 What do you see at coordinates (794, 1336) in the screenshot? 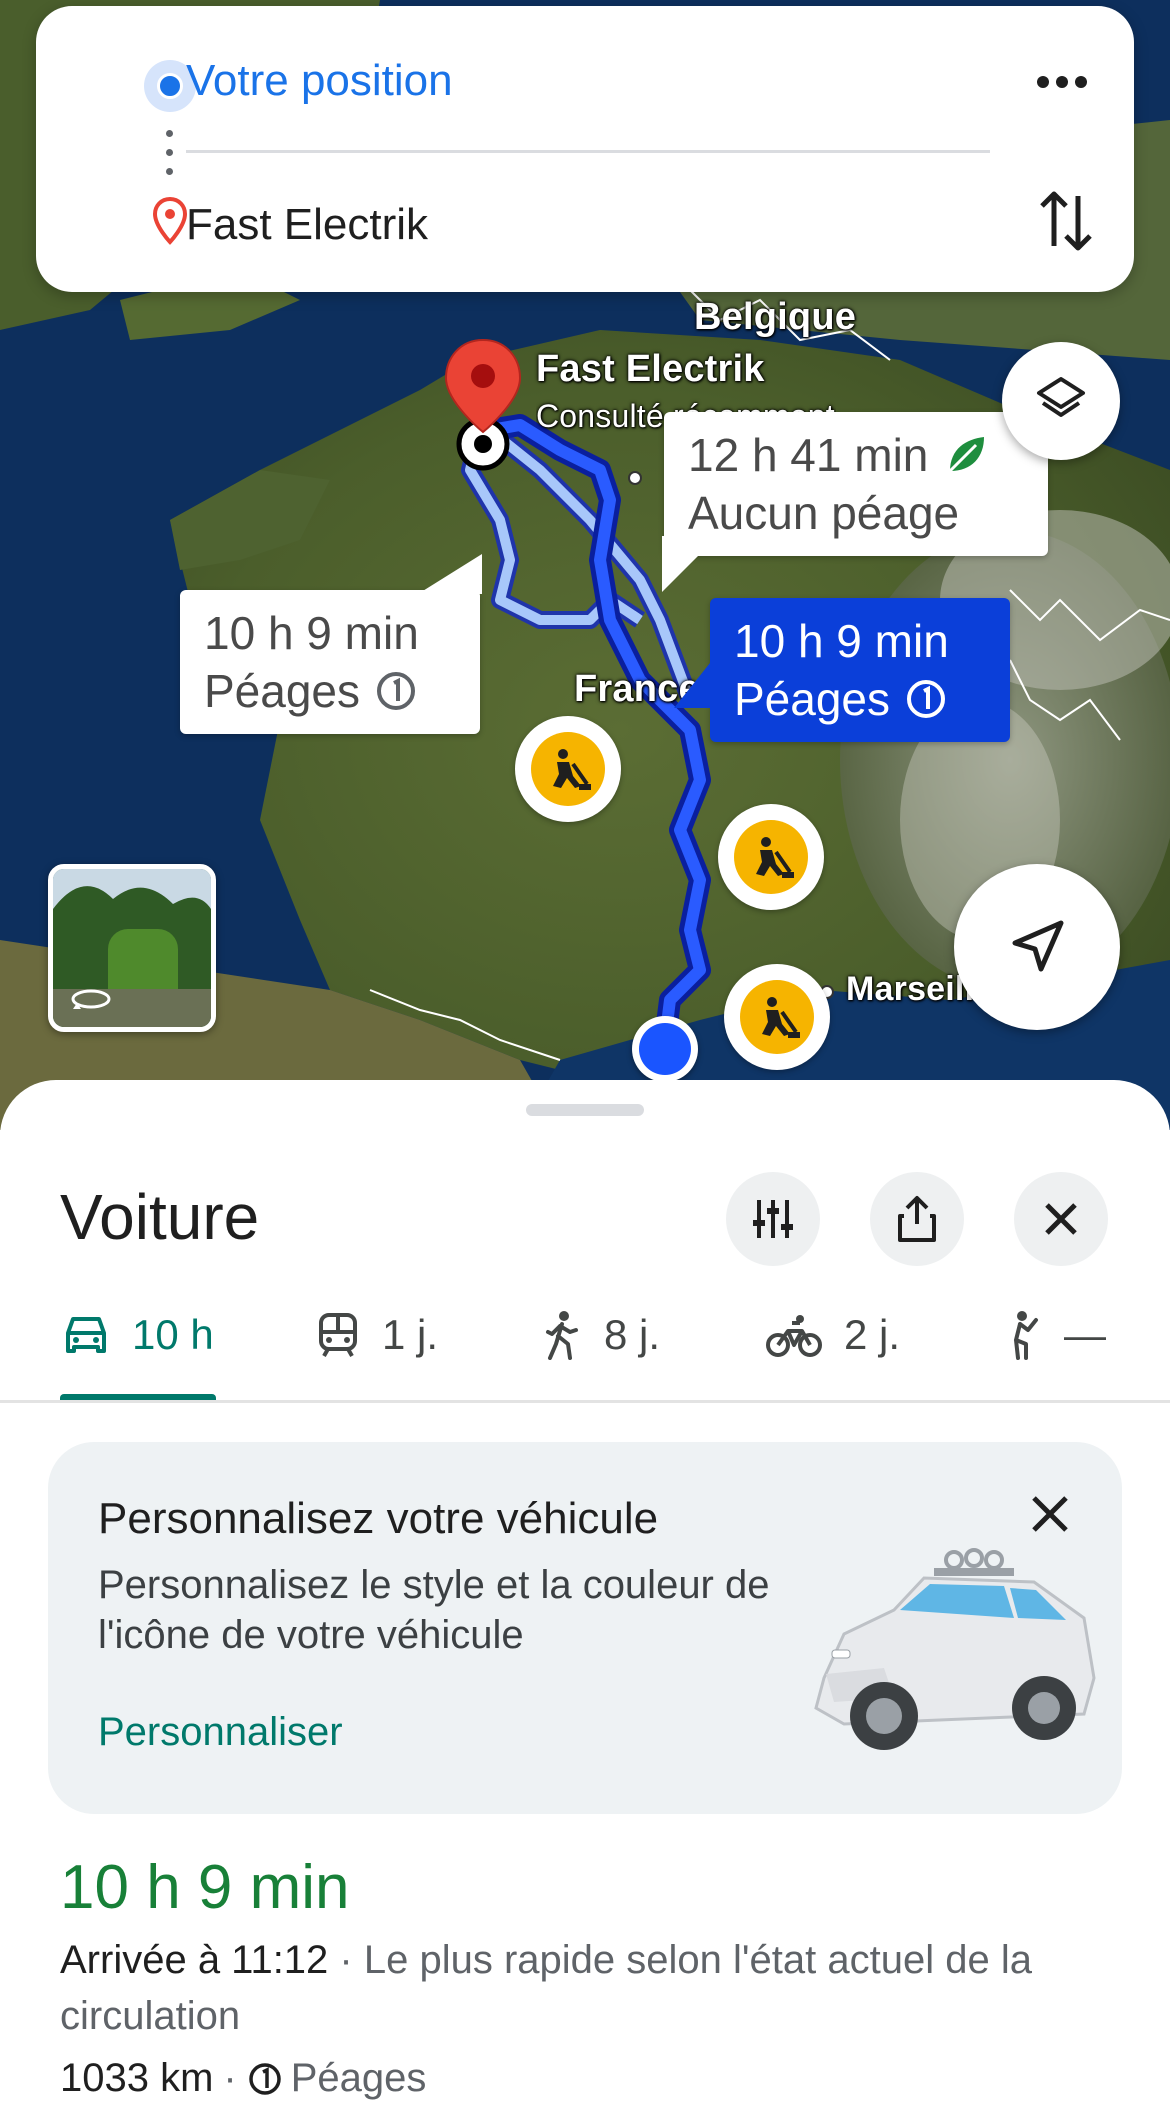
I see `bike-icon` at bounding box center [794, 1336].